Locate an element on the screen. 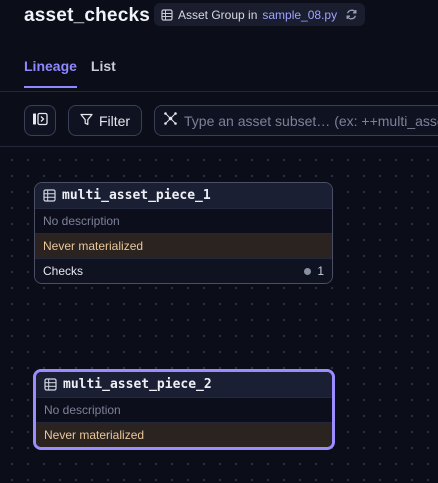 Image resolution: width=438 pixels, height=483 pixels. asset-selection-search is located at coordinates (296, 120).